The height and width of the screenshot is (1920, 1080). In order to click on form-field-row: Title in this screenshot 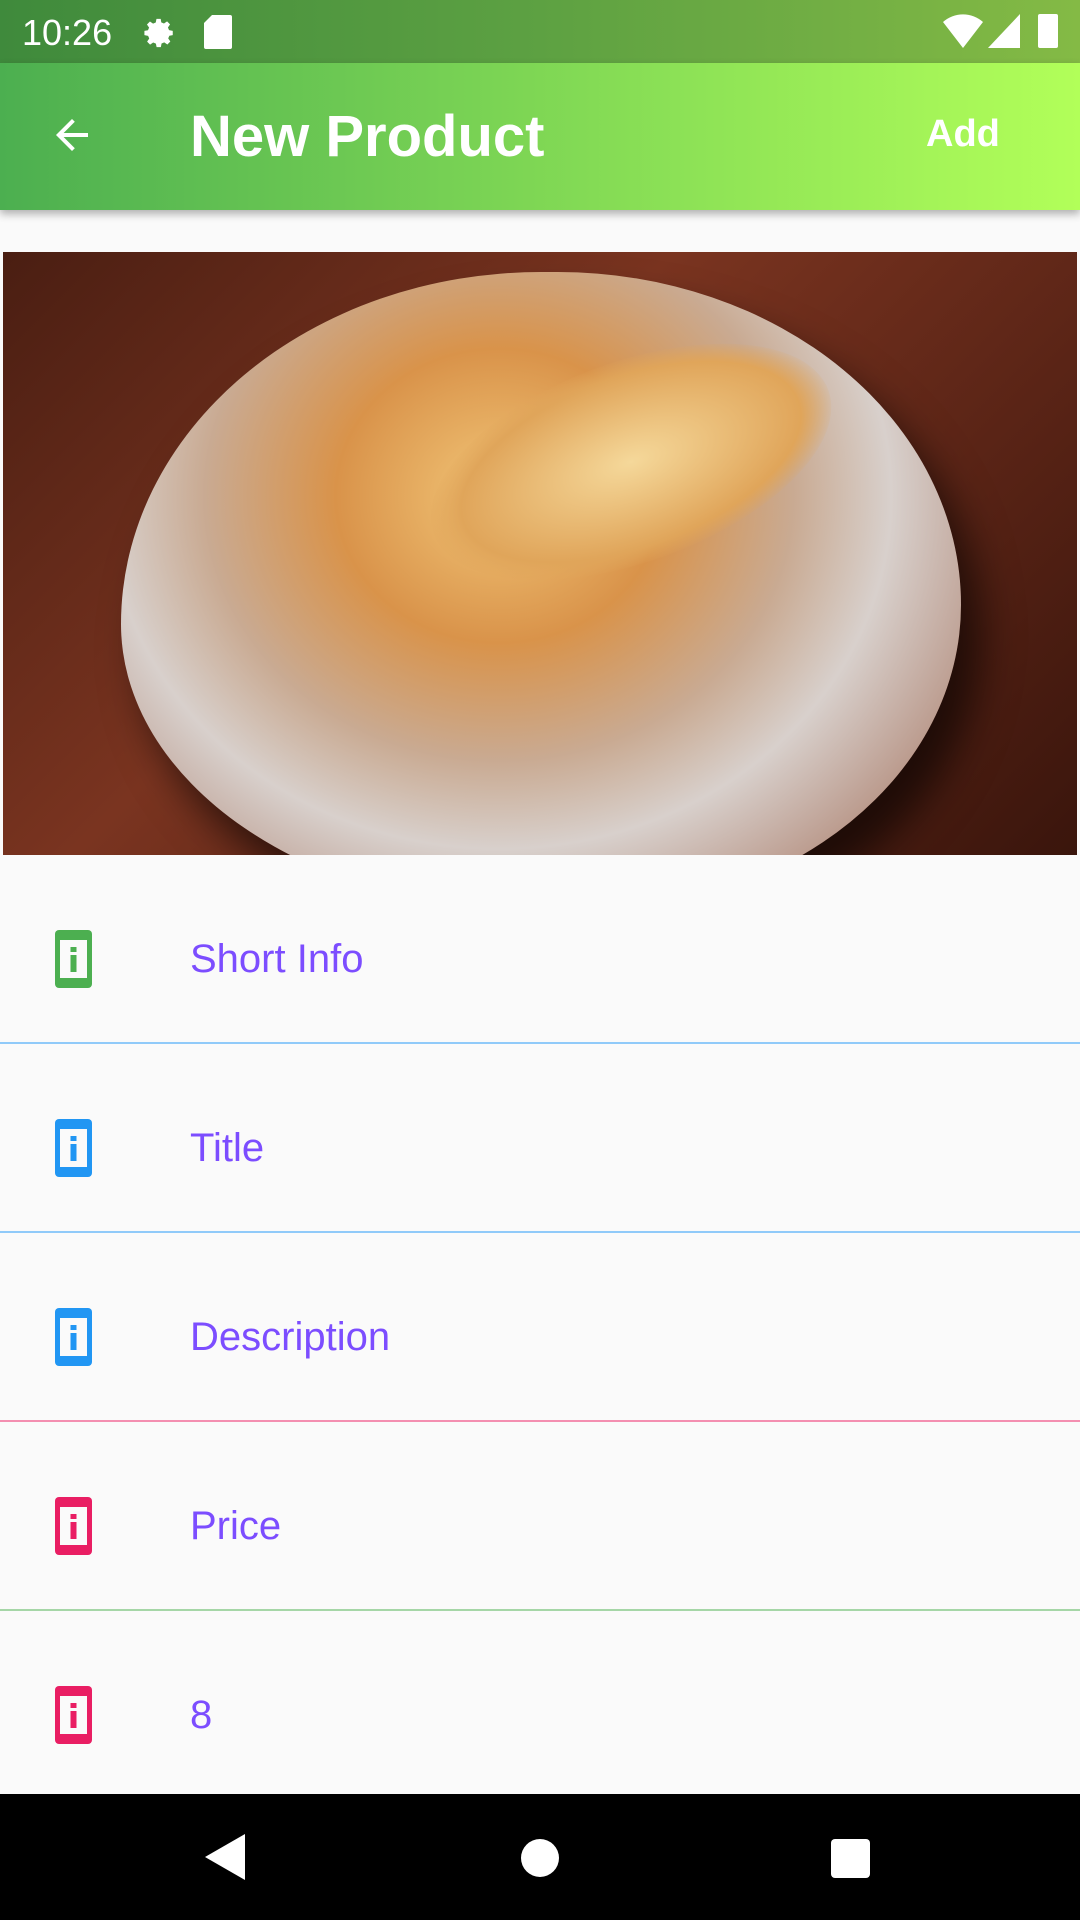, I will do `click(540, 1138)`.